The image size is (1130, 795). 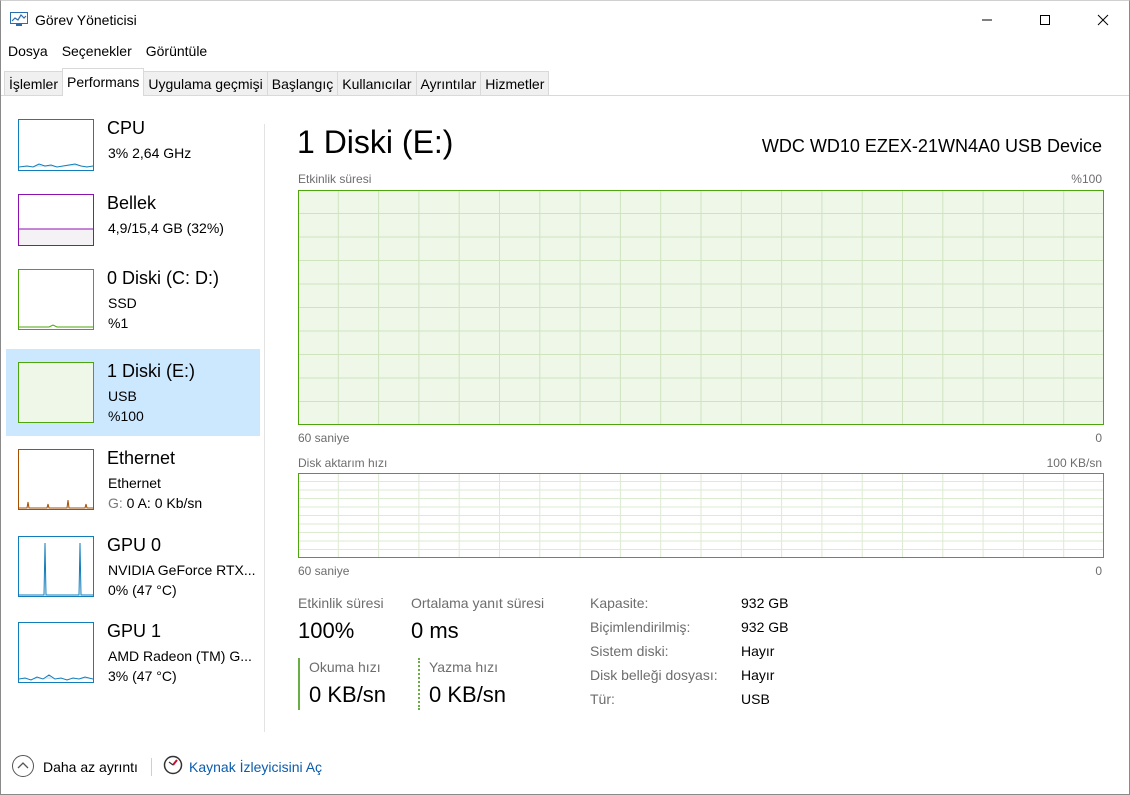 I want to click on menu-file: Dosya, so click(x=28, y=53).